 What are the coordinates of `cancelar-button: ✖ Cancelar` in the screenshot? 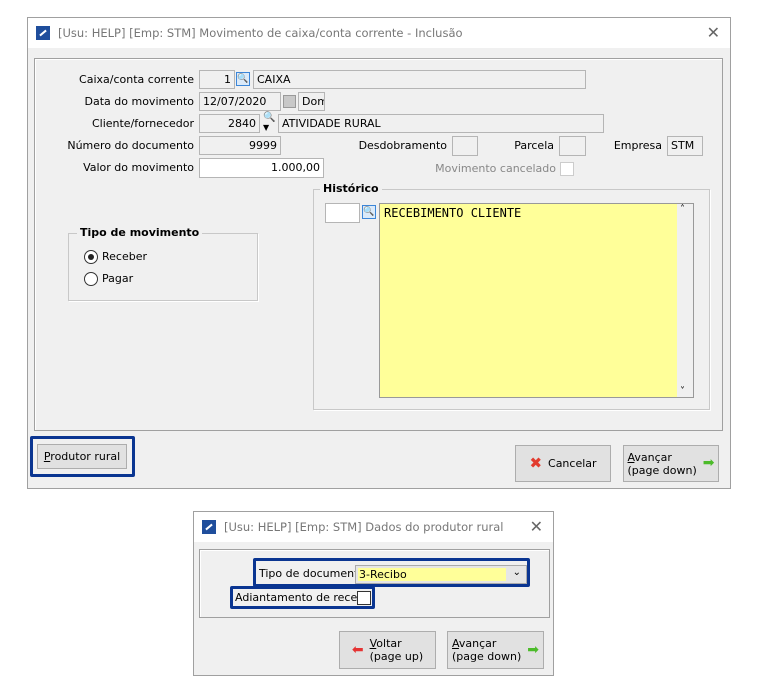 It's located at (563, 463).